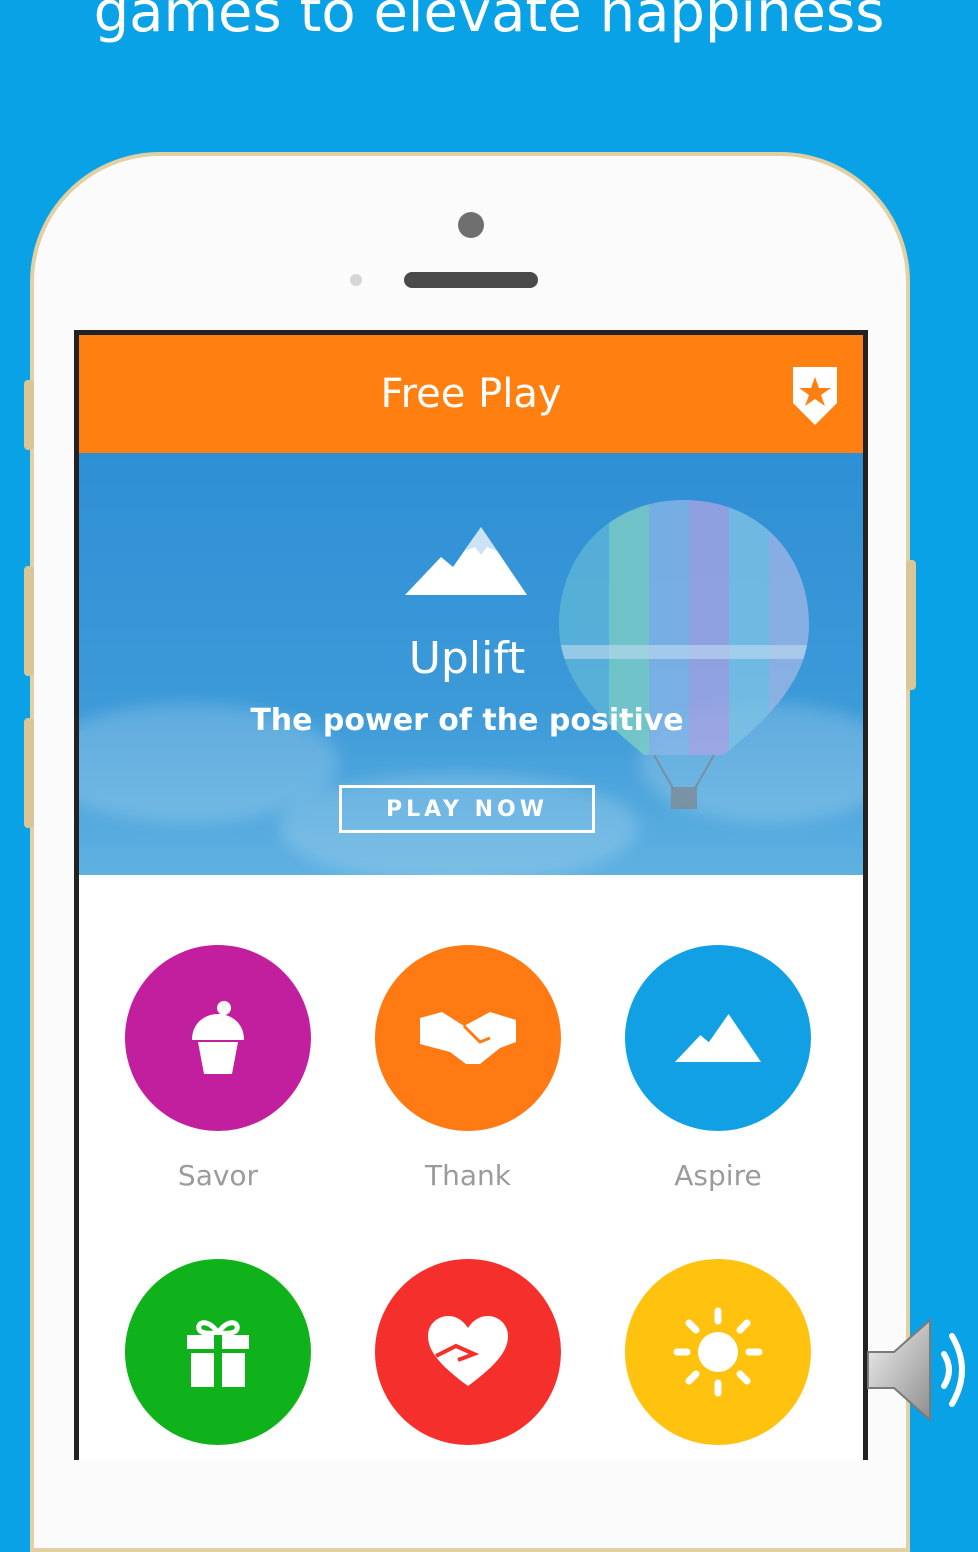 Image resolution: width=978 pixels, height=1552 pixels. Describe the element at coordinates (467, 658) in the screenshot. I see `hero-title: Uplift` at that location.